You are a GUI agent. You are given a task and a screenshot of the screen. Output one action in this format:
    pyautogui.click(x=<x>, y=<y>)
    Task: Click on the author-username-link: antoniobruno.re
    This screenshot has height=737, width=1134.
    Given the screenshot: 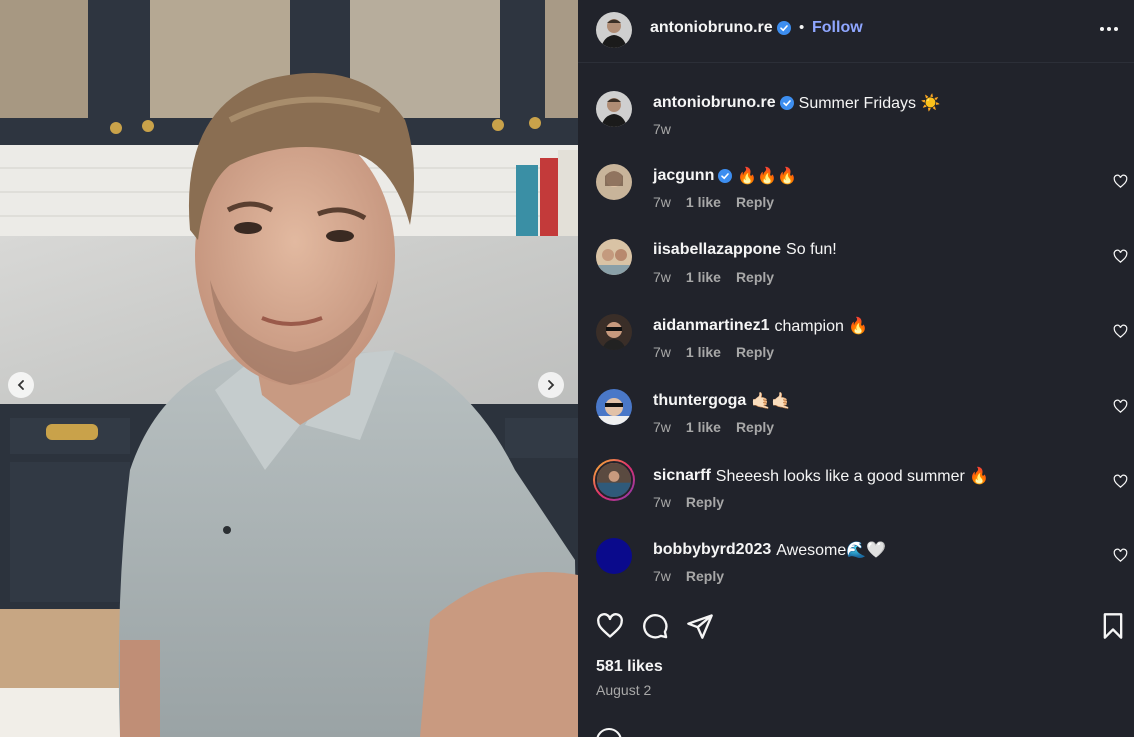 What is the action you would take?
    pyautogui.click(x=720, y=28)
    